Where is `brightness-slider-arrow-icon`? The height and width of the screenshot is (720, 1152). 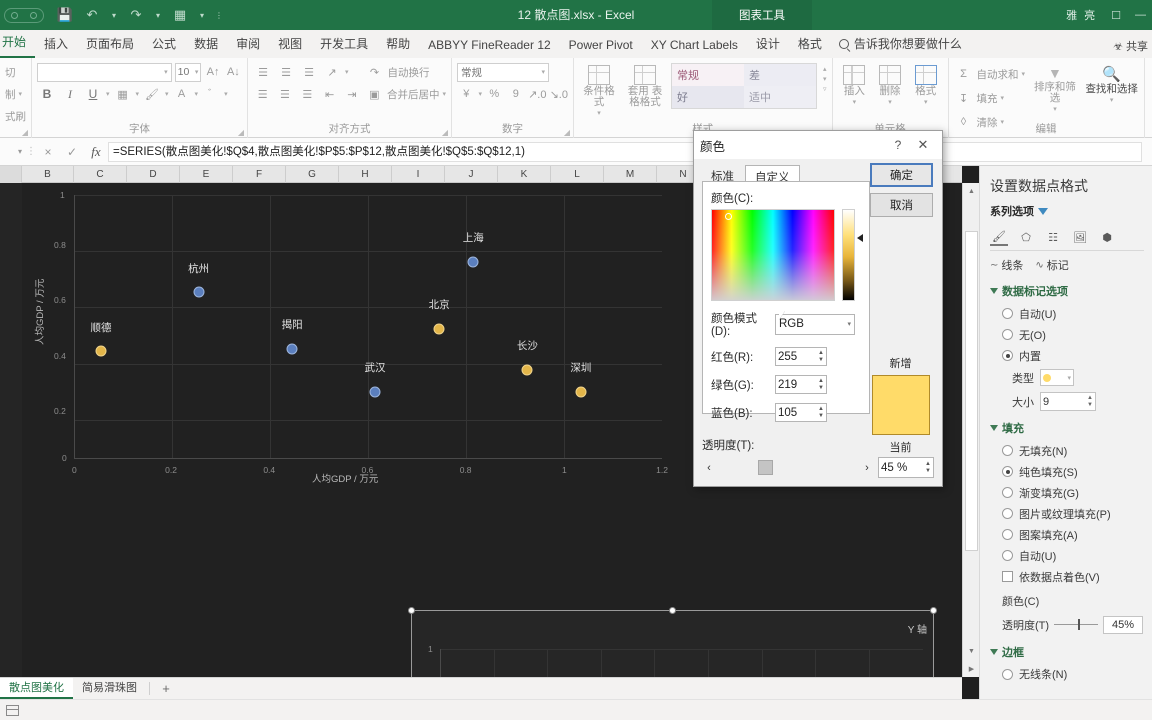
brightness-slider-arrow-icon is located at coordinates (860, 238).